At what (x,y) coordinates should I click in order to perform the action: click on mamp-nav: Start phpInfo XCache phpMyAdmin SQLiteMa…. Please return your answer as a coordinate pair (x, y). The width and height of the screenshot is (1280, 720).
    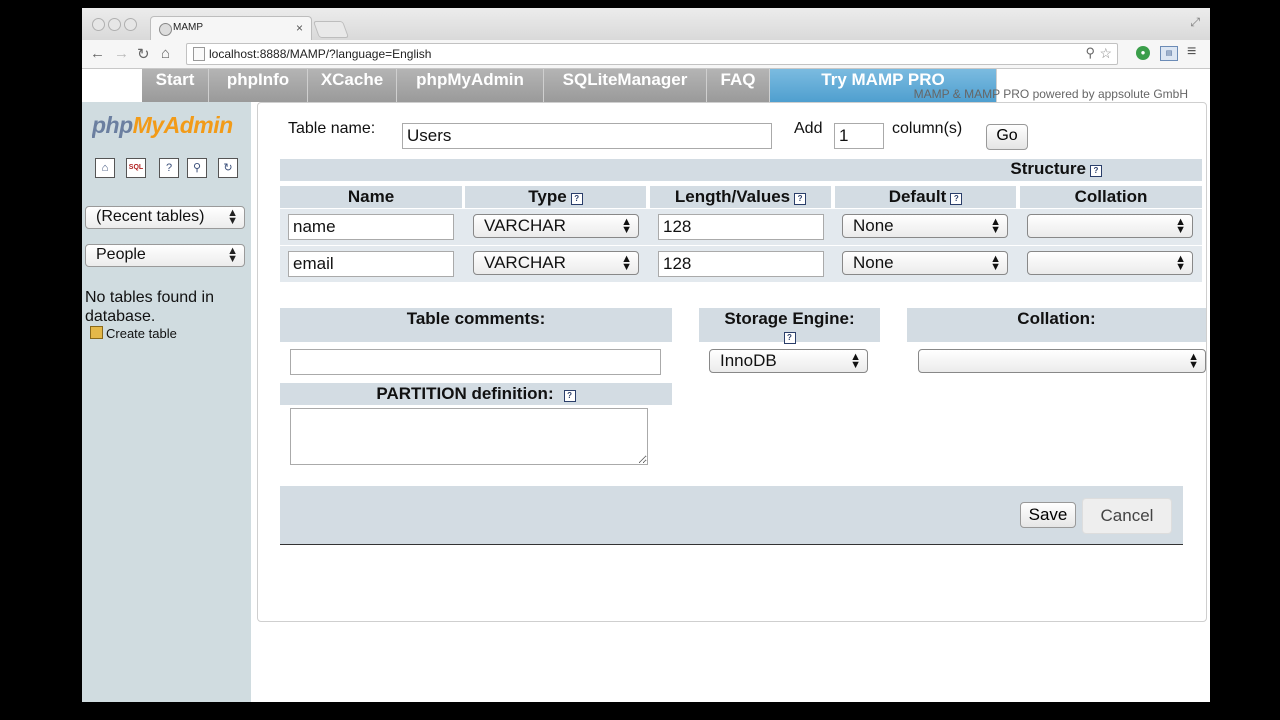
    Looking at the image, I should click on (646, 87).